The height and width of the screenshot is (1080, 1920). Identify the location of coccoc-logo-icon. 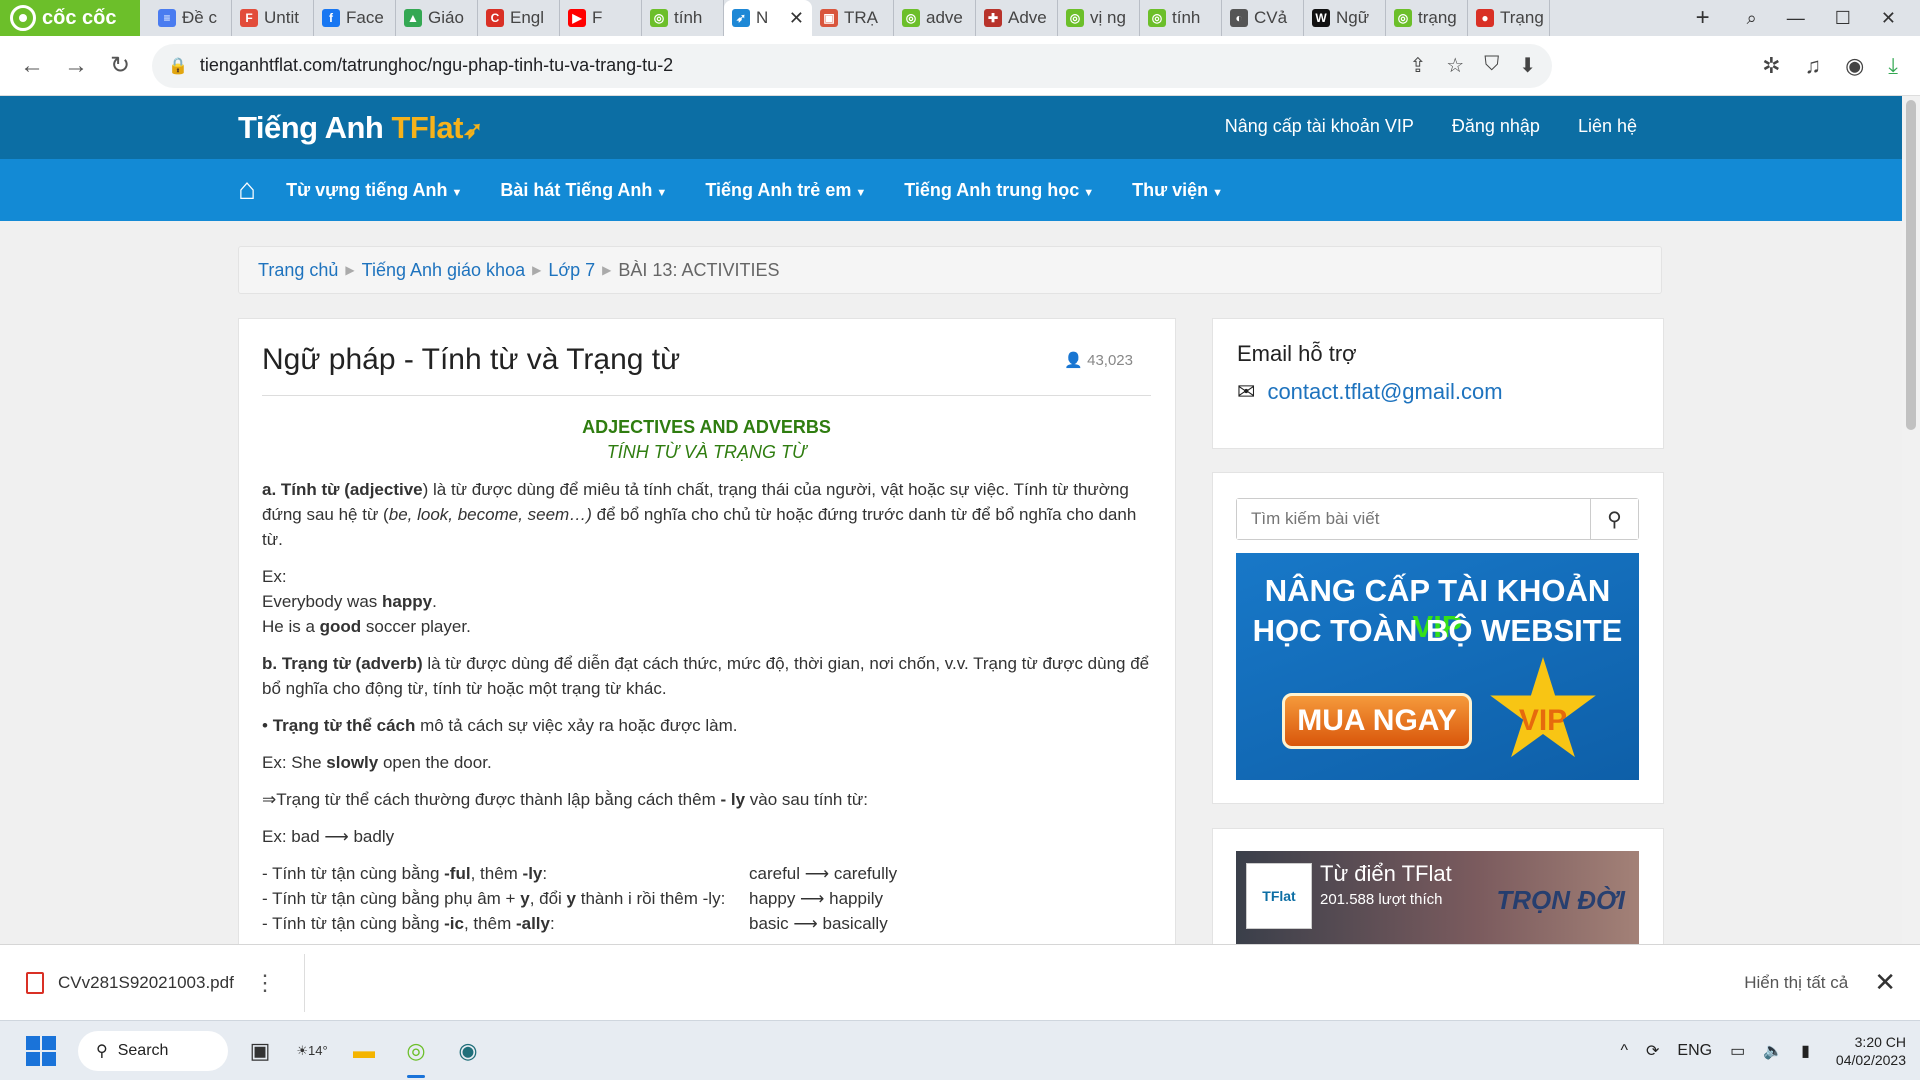
(23, 18).